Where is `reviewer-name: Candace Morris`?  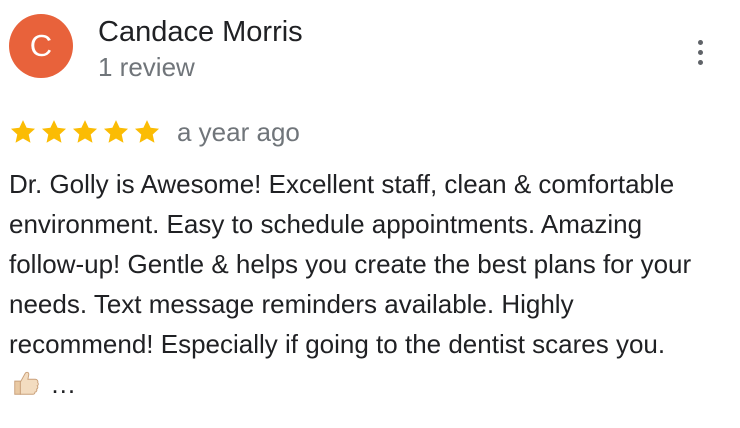
reviewer-name: Candace Morris is located at coordinates (200, 32).